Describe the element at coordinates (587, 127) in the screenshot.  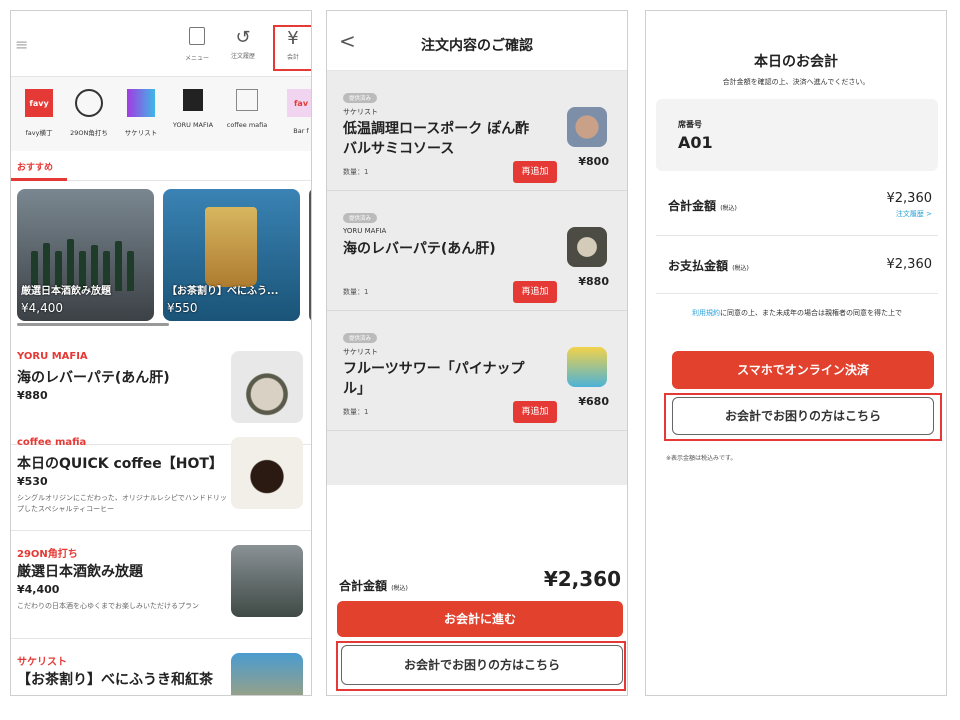
I see `pork-thumbnail` at that location.